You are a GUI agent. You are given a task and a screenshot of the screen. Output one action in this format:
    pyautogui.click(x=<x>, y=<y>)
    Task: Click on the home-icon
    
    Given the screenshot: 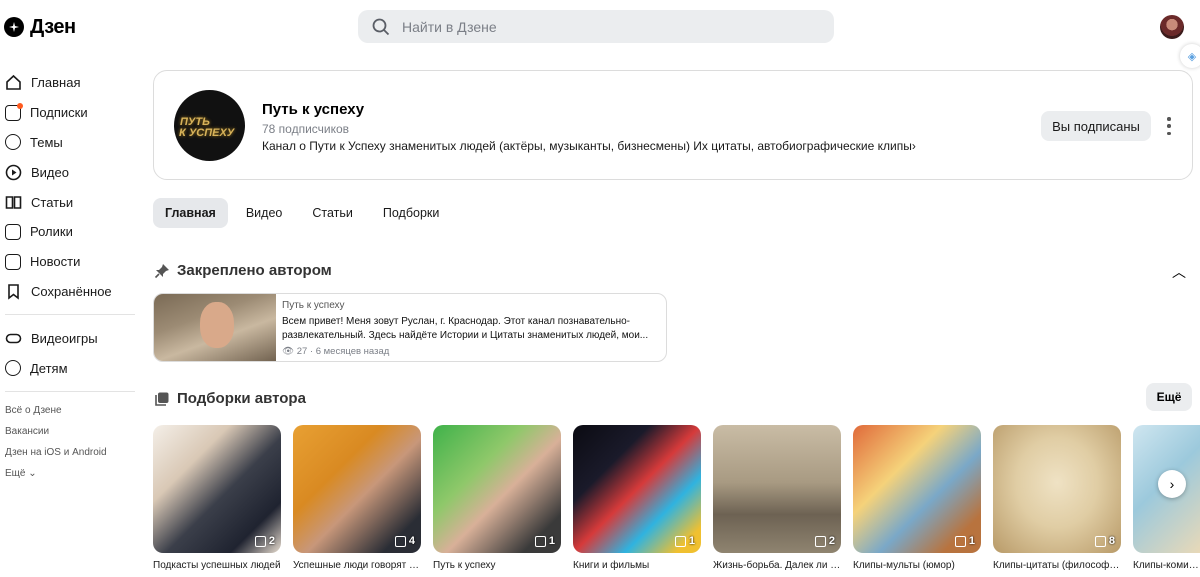 What is the action you would take?
    pyautogui.click(x=13, y=83)
    